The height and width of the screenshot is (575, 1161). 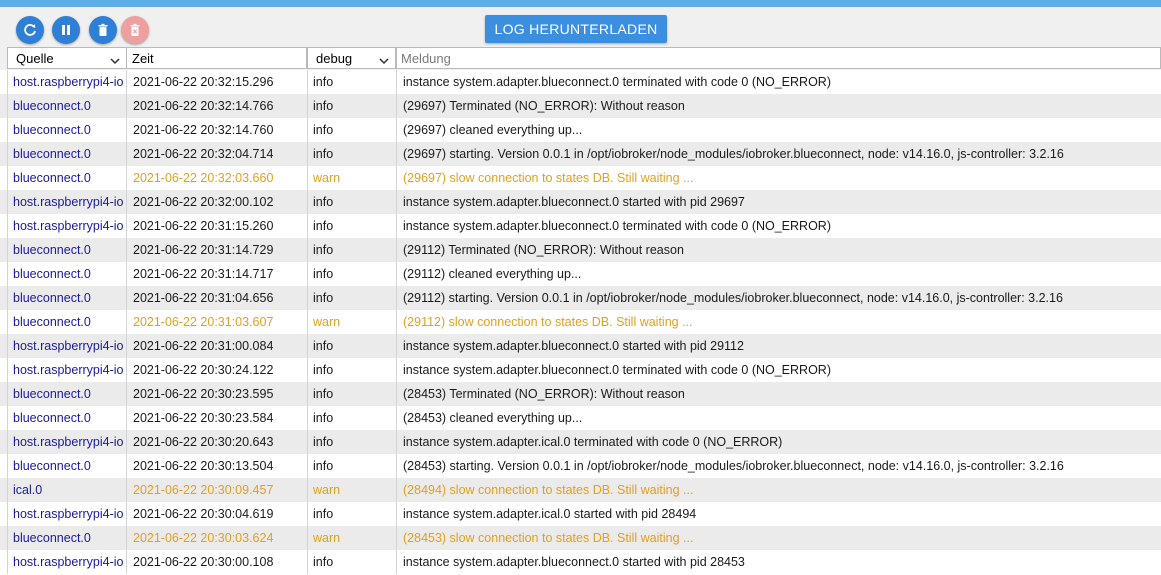 I want to click on log-time-cell: 2021-06-22 20:31:14.717, so click(x=216, y=274).